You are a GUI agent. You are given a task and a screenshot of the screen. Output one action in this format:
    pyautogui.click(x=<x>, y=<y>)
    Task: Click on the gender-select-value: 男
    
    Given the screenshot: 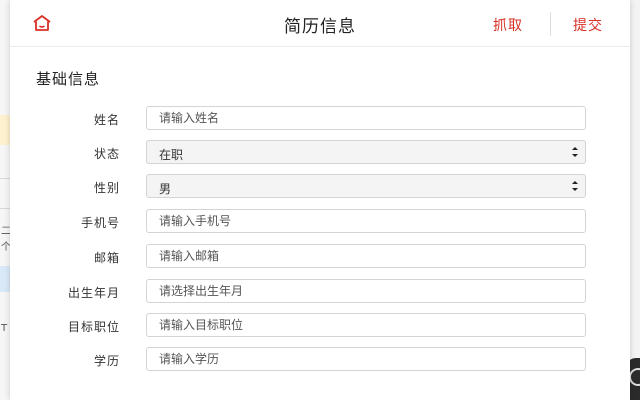 What is the action you would take?
    pyautogui.click(x=165, y=189)
    